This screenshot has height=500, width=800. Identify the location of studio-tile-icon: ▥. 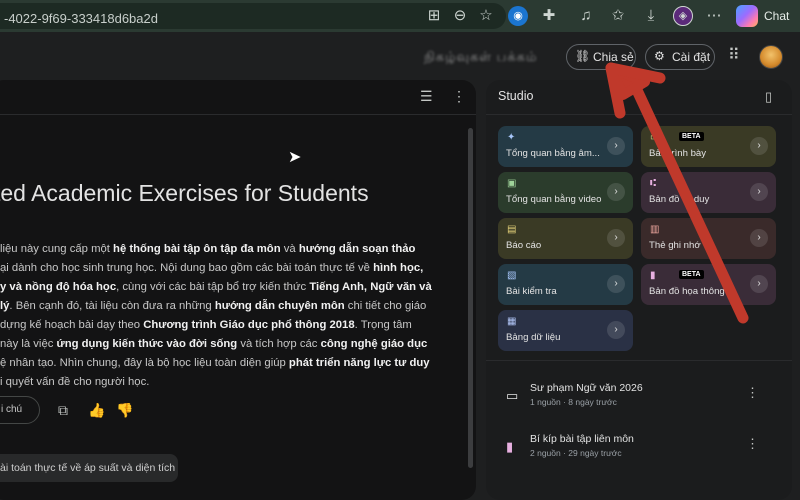
(655, 229).